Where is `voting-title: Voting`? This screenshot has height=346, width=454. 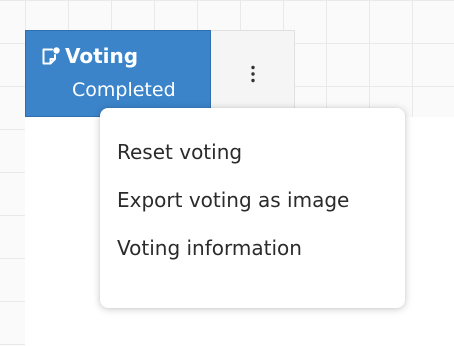 voting-title: Voting is located at coordinates (102, 56).